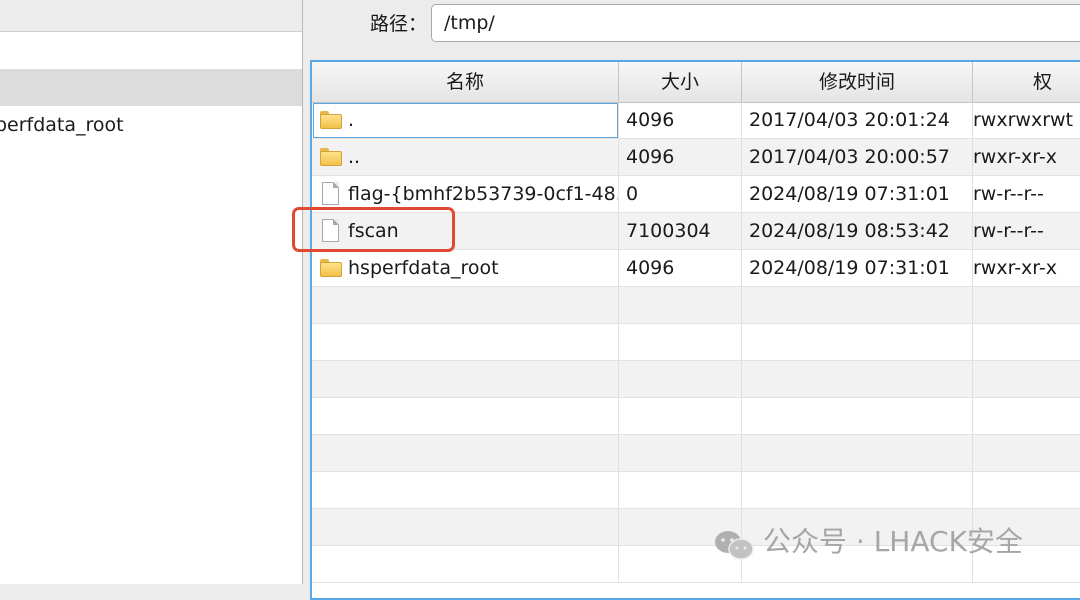 The image size is (1080, 600). Describe the element at coordinates (680, 231) in the screenshot. I see `cell-size: 7100304` at that location.